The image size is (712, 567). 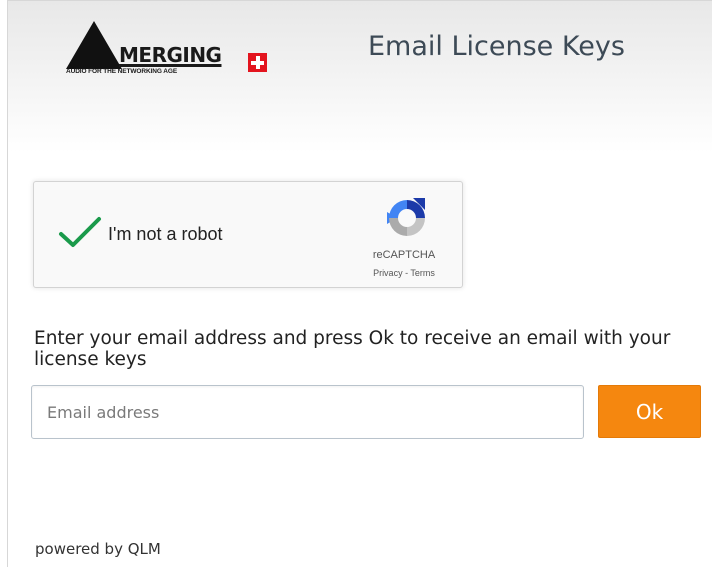 I want to click on ok-button: Ok, so click(x=649, y=411).